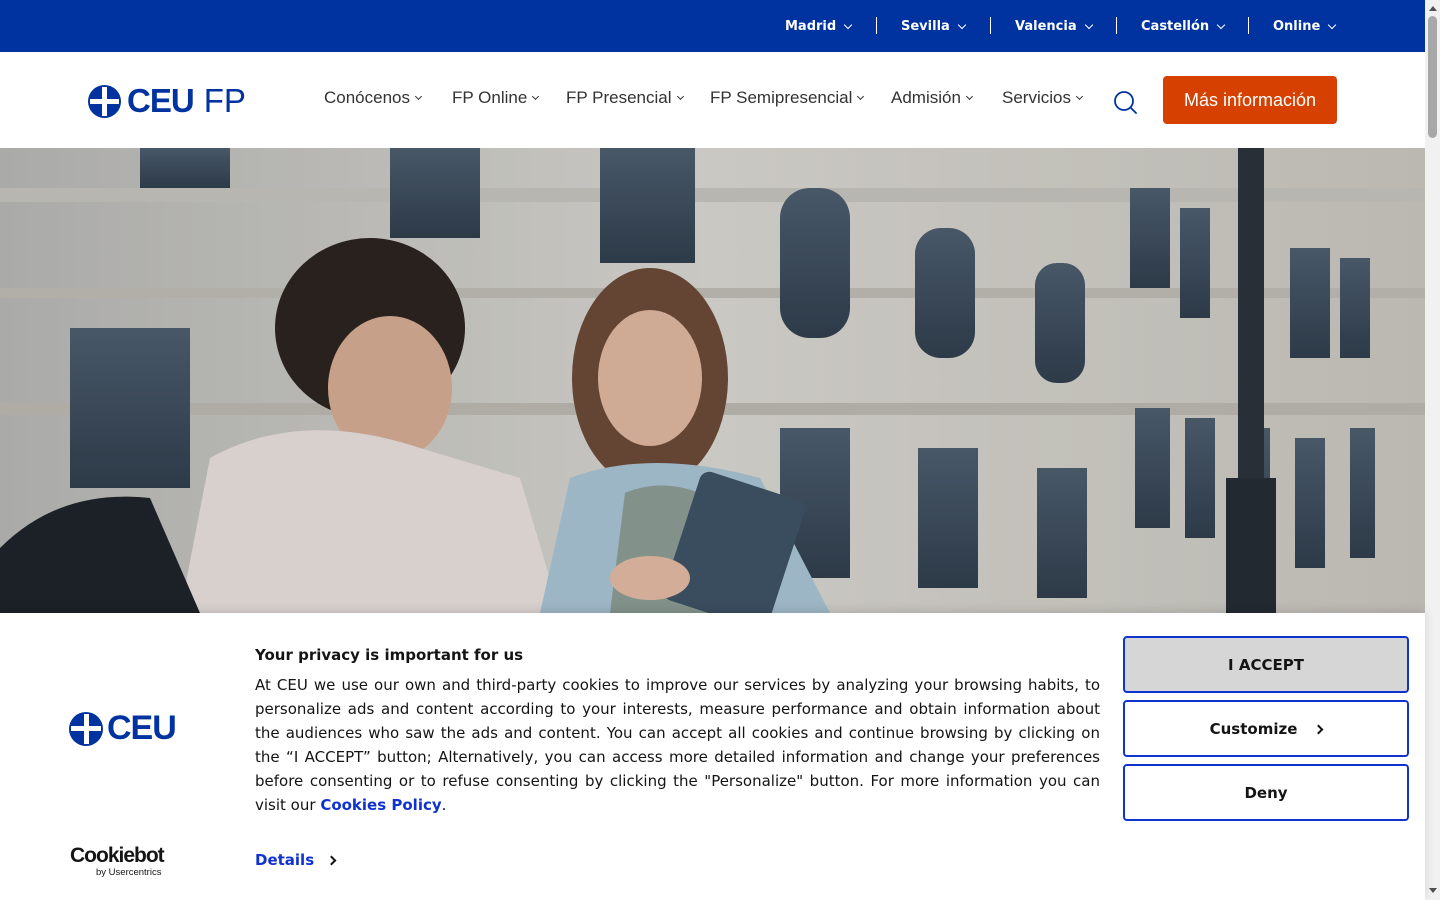  I want to click on campus-castellon: Castellón, so click(1183, 26).